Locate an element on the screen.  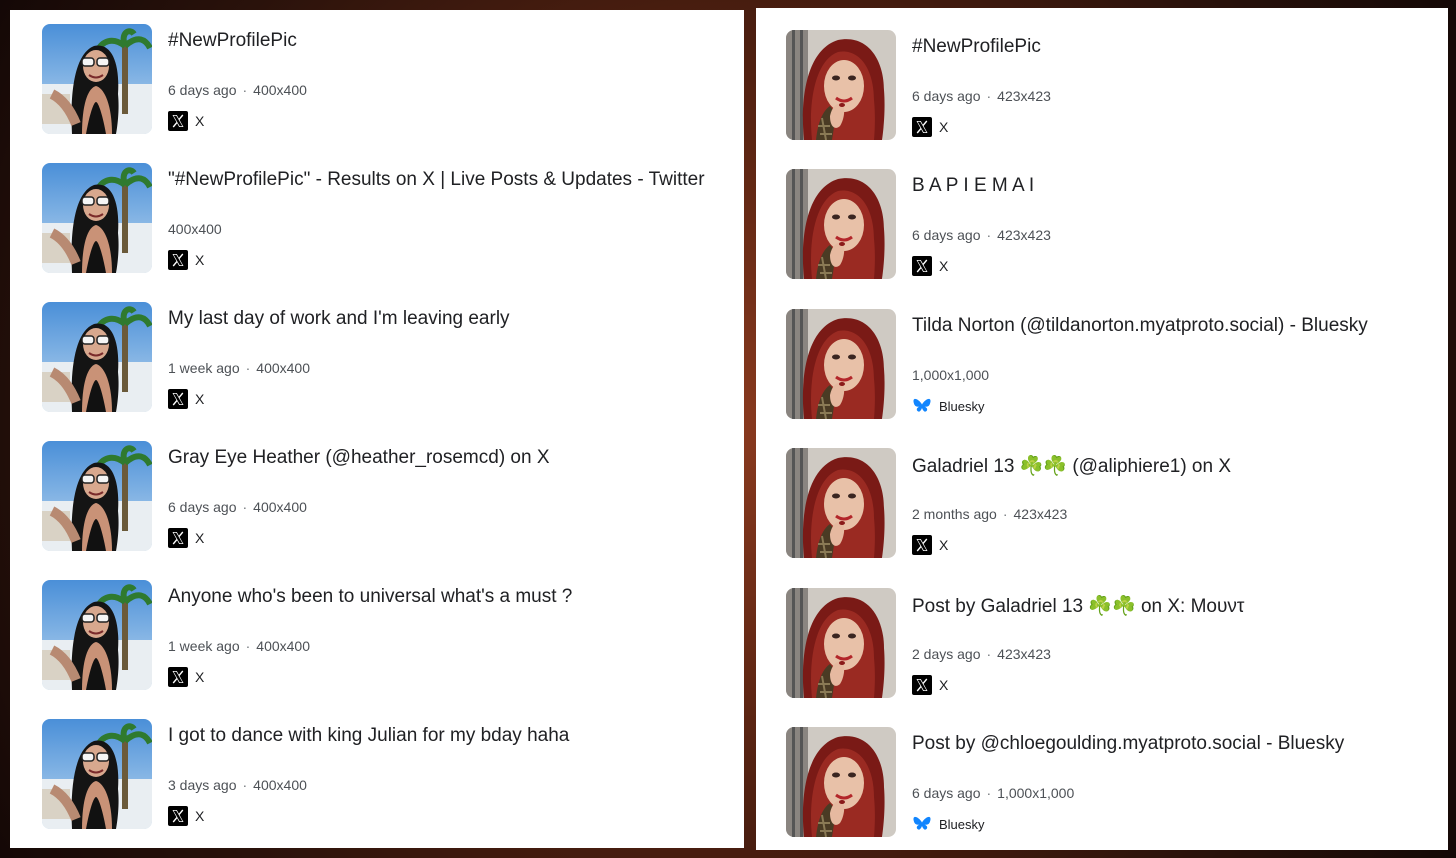
result-age: 2 days ago is located at coordinates (946, 654).